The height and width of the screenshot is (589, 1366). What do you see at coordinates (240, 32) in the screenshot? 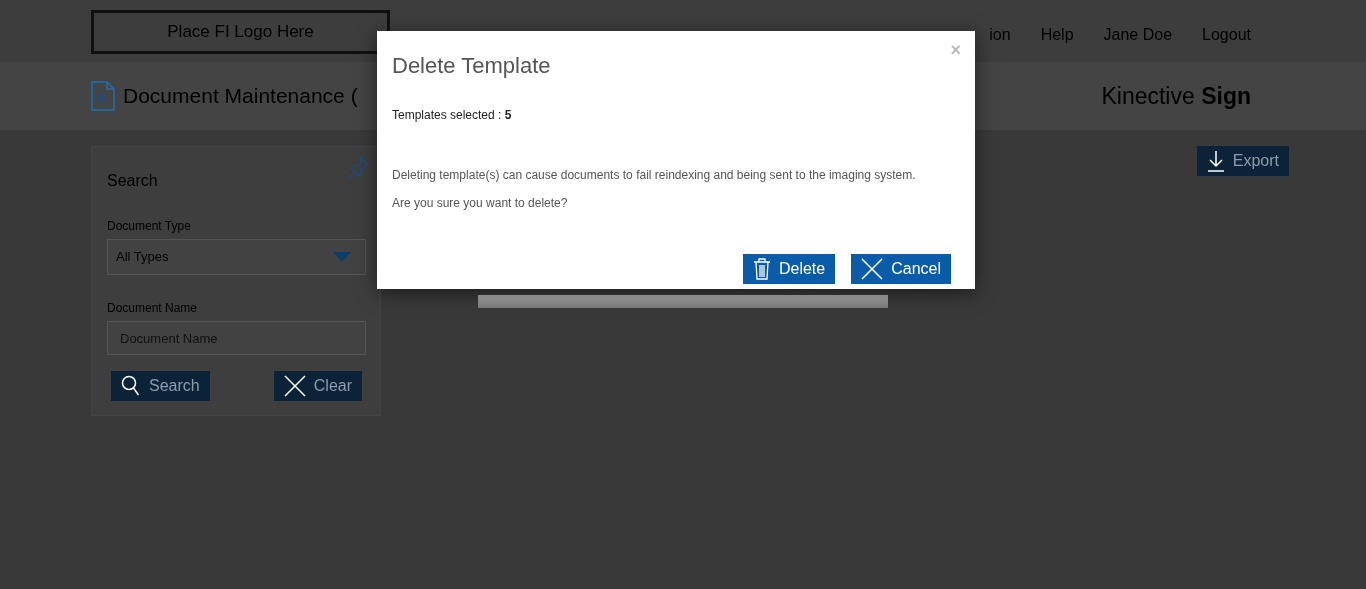
I see `logo-text: Place FI Logo Here` at bounding box center [240, 32].